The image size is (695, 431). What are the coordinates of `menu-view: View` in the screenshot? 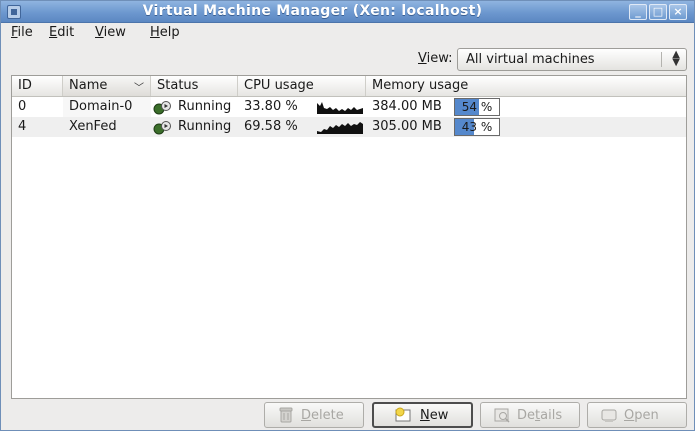 It's located at (110, 32).